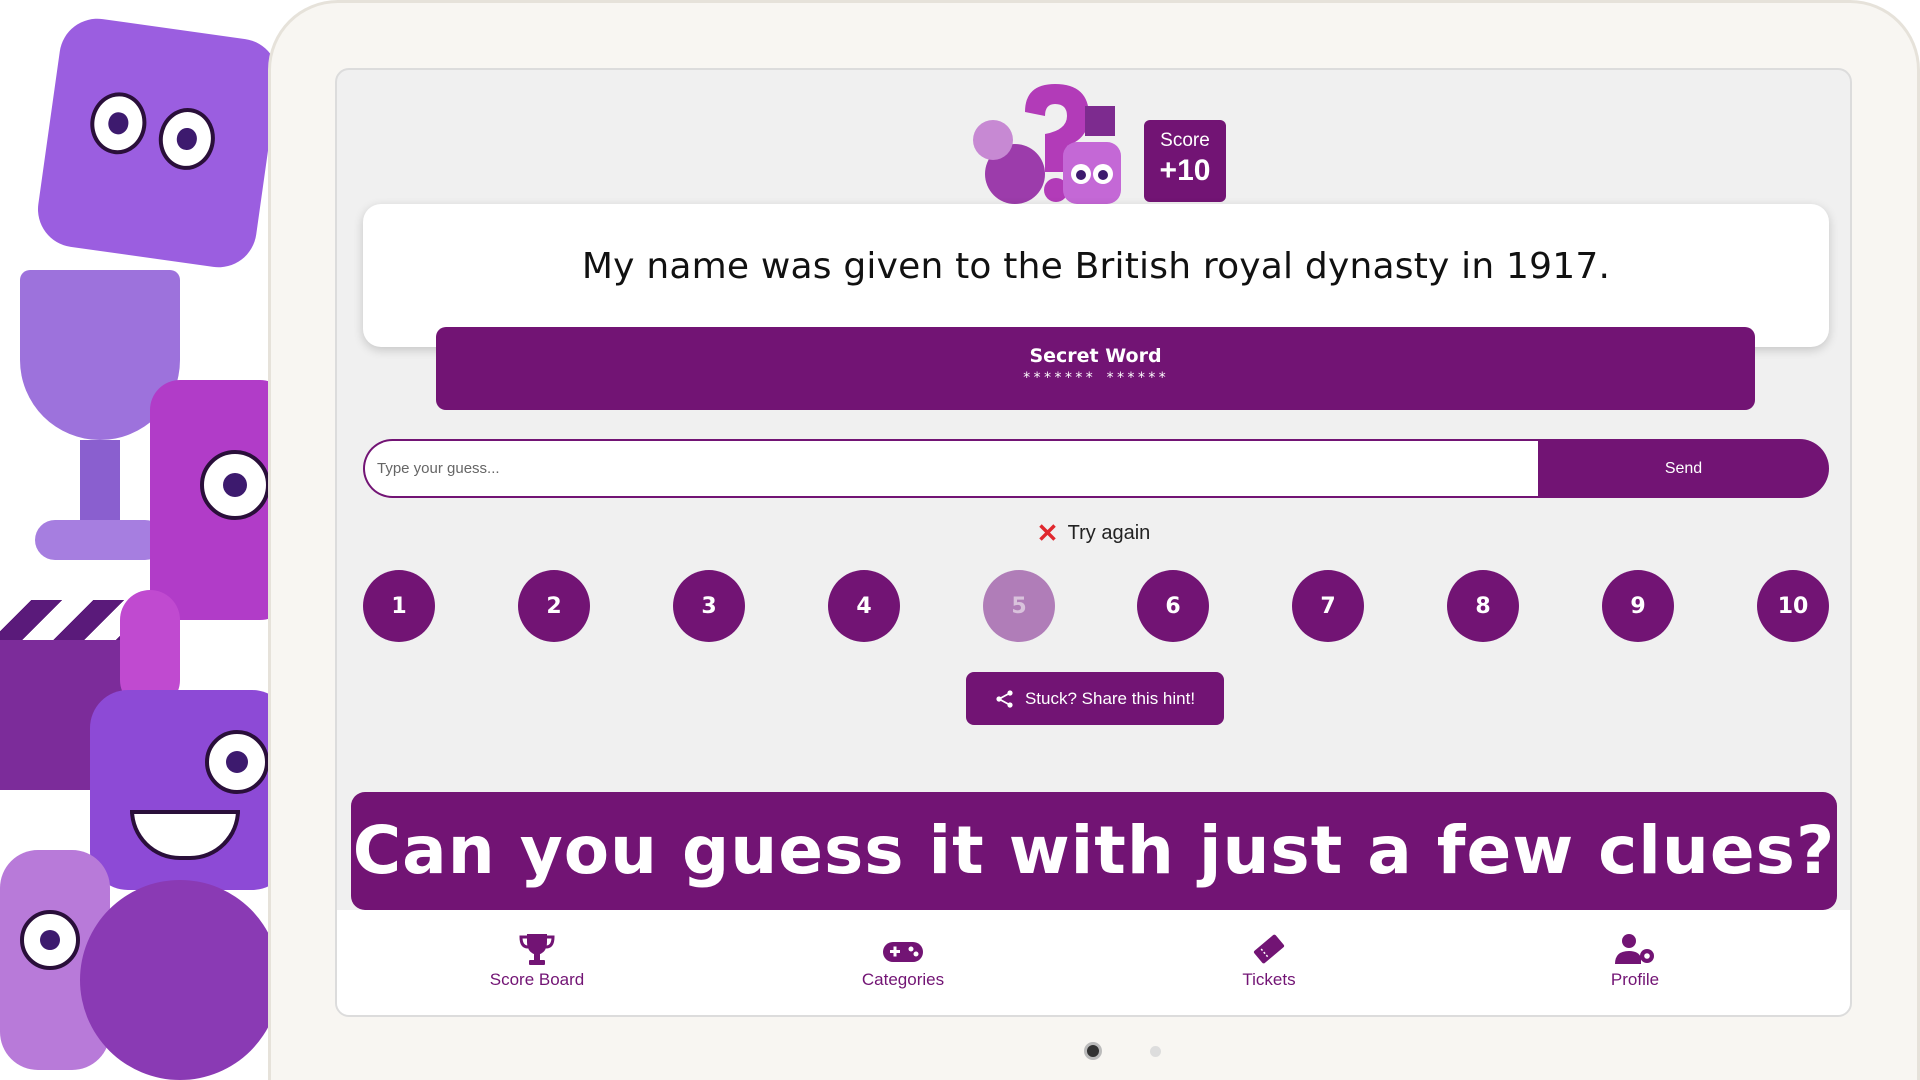  Describe the element at coordinates (950, 468) in the screenshot. I see `guess-input` at that location.